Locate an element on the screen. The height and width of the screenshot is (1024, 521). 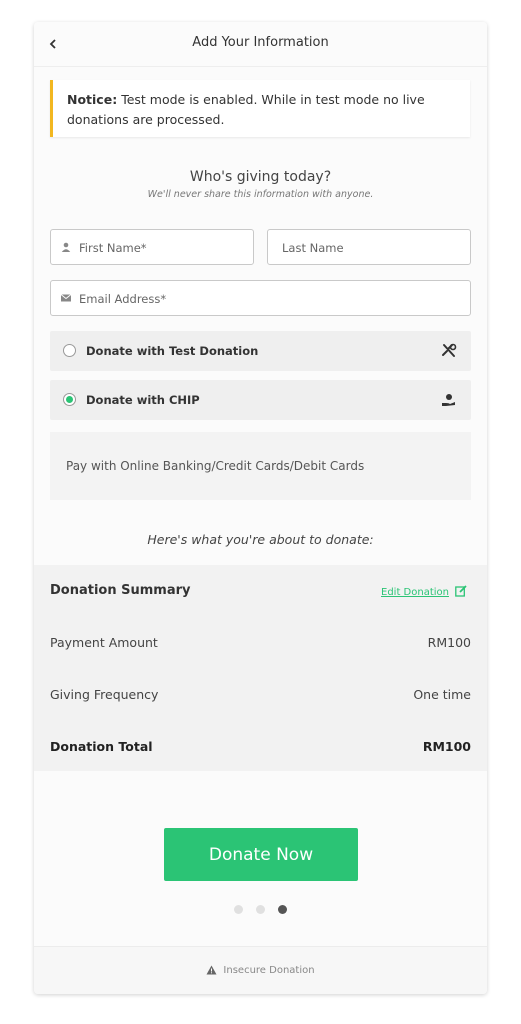
page-title: Add Your Information is located at coordinates (260, 42).